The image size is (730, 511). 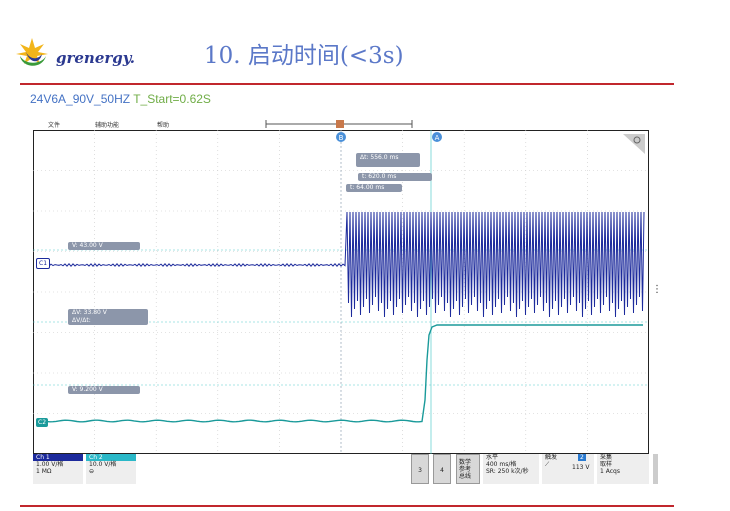 I want to click on logo-text: grenergy., so click(x=95, y=58).